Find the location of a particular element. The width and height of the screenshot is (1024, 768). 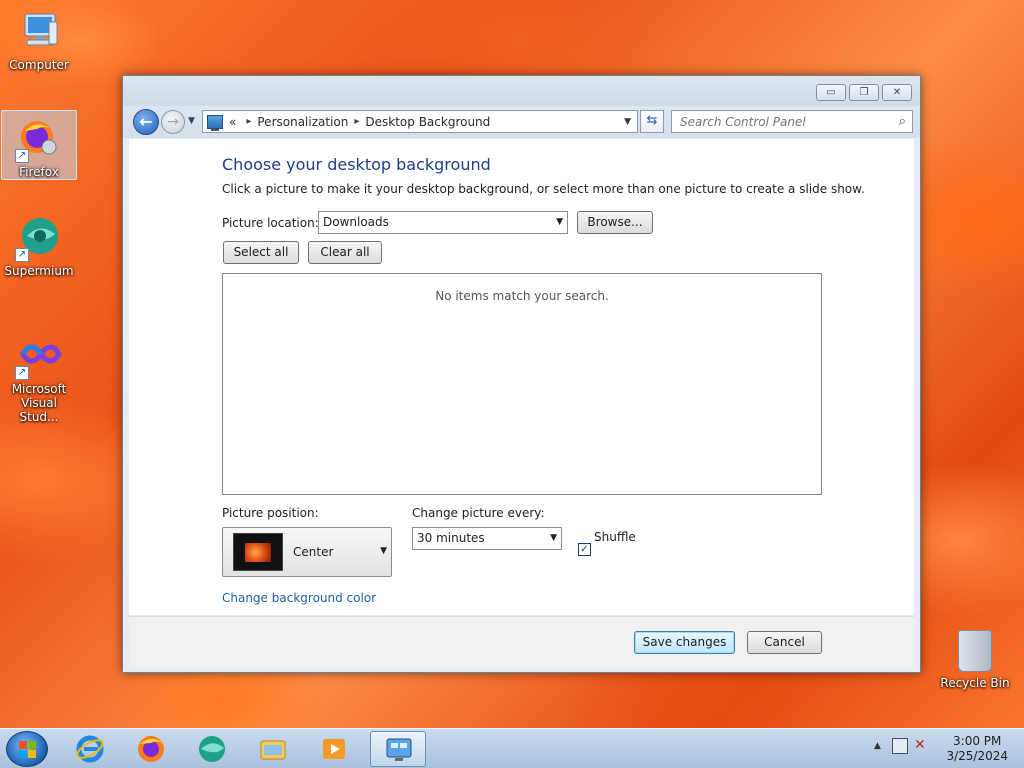

clock-time: 3:00 PM is located at coordinates (977, 741).